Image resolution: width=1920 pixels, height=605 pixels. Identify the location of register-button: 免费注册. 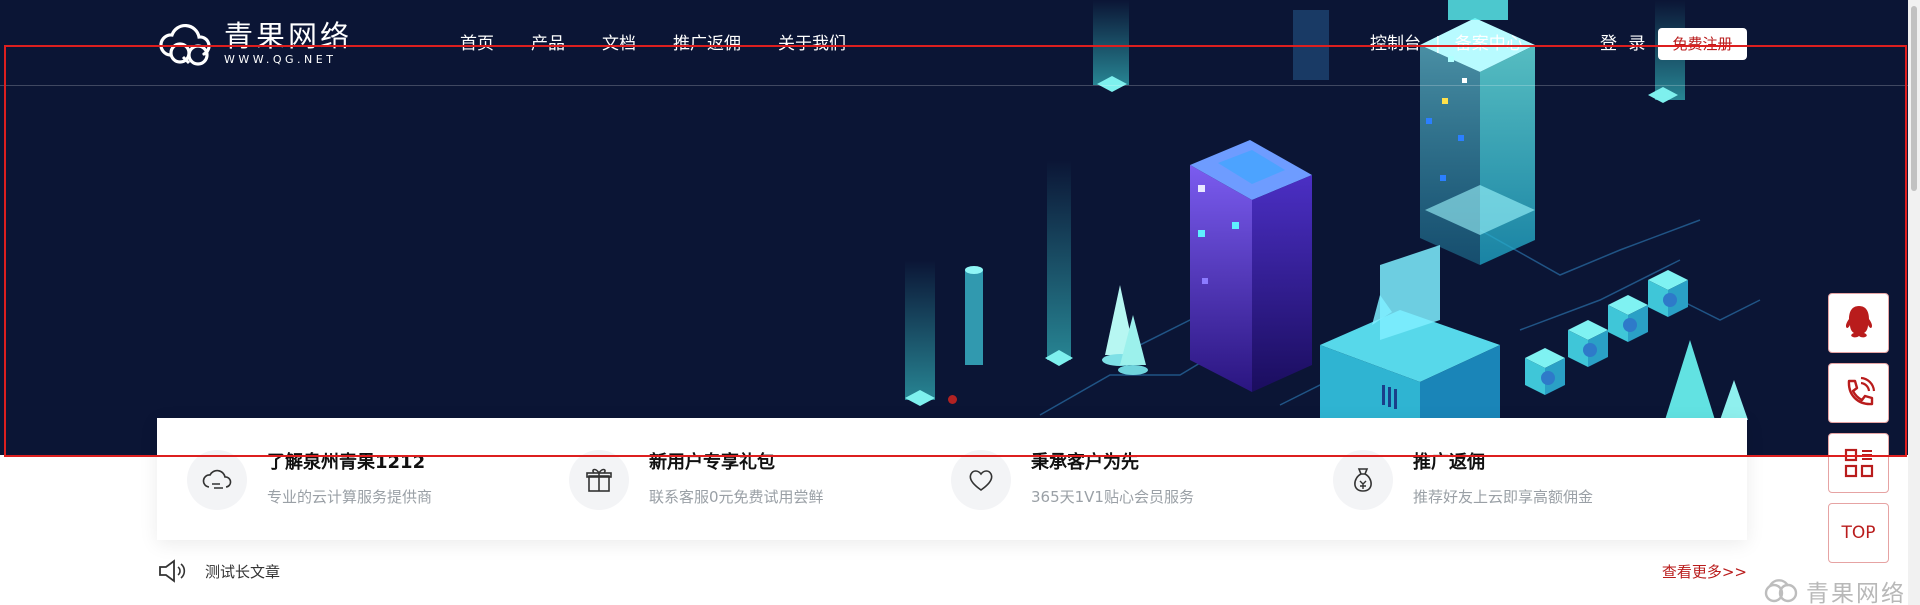
(1702, 44).